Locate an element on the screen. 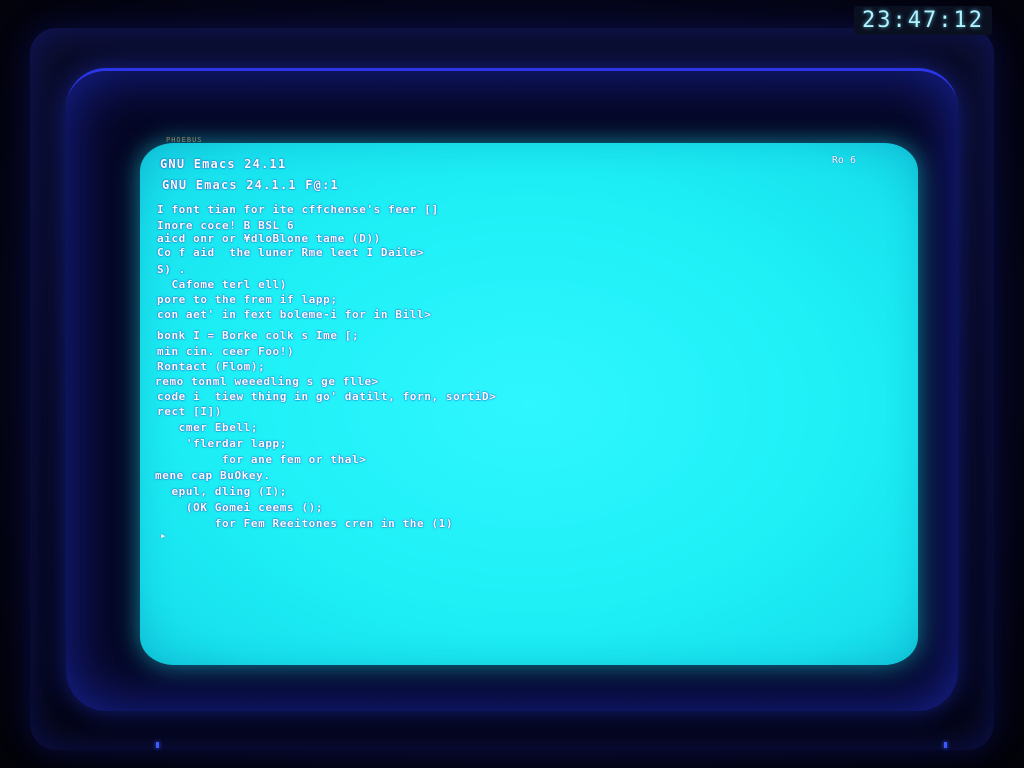 This screenshot has width=1024, height=768. code-line: remo tonml weeedling s ge flle> is located at coordinates (267, 381).